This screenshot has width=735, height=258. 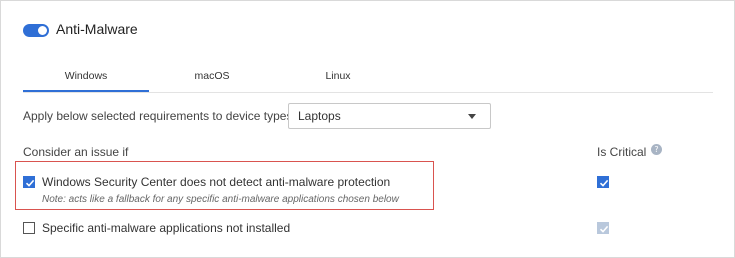 What do you see at coordinates (29, 228) in the screenshot?
I see `specific-apps-checkbox` at bounding box center [29, 228].